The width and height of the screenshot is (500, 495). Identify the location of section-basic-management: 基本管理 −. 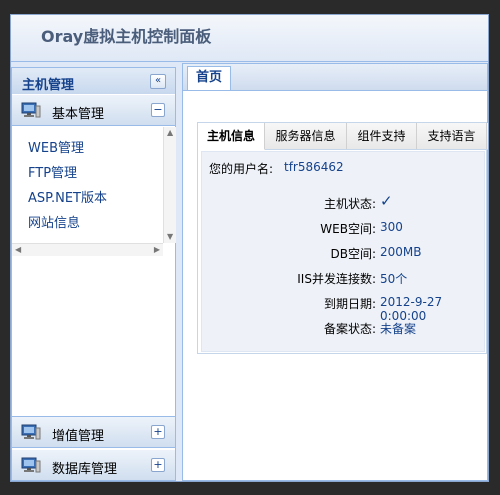
(93, 110).